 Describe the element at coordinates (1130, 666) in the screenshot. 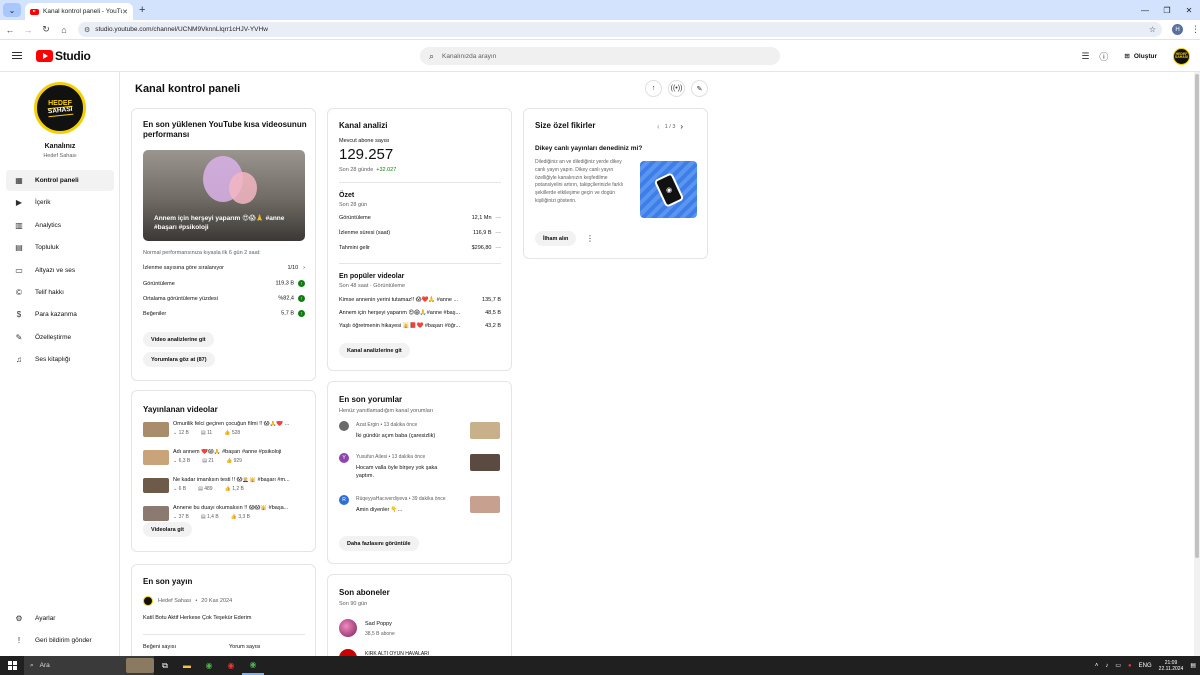

I see `security-icon: ●` at that location.